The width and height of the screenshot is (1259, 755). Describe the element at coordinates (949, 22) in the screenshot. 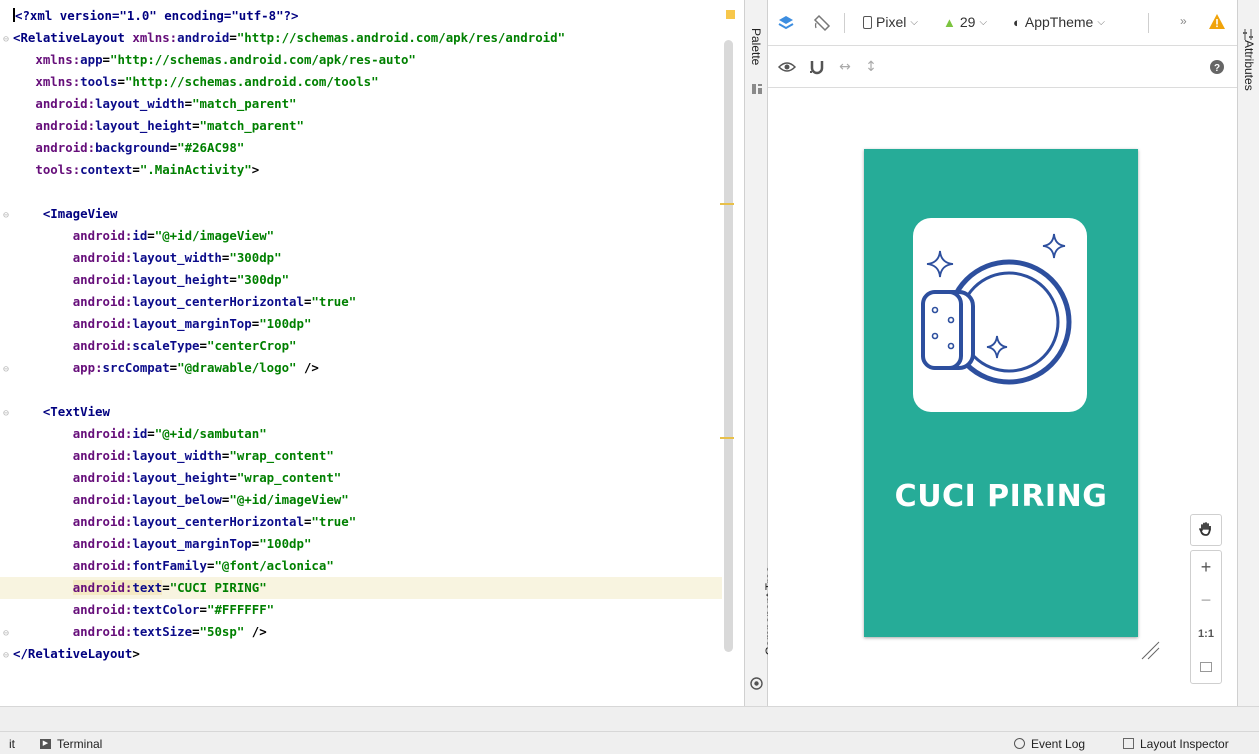

I see `android-icon: ▲` at that location.